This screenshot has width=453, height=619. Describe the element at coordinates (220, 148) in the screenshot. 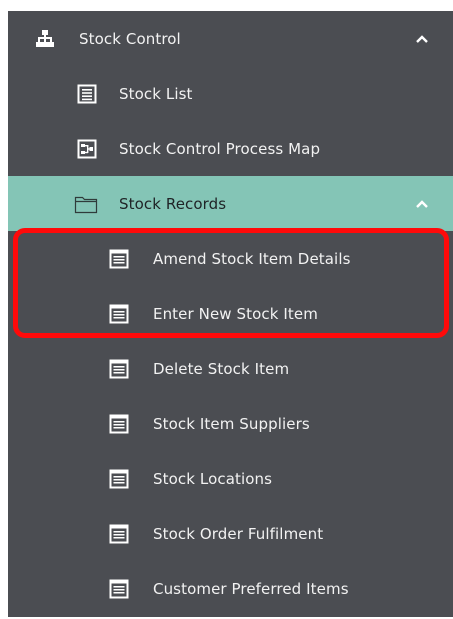

I see `menu-item-label: Stock Control Process Map` at that location.